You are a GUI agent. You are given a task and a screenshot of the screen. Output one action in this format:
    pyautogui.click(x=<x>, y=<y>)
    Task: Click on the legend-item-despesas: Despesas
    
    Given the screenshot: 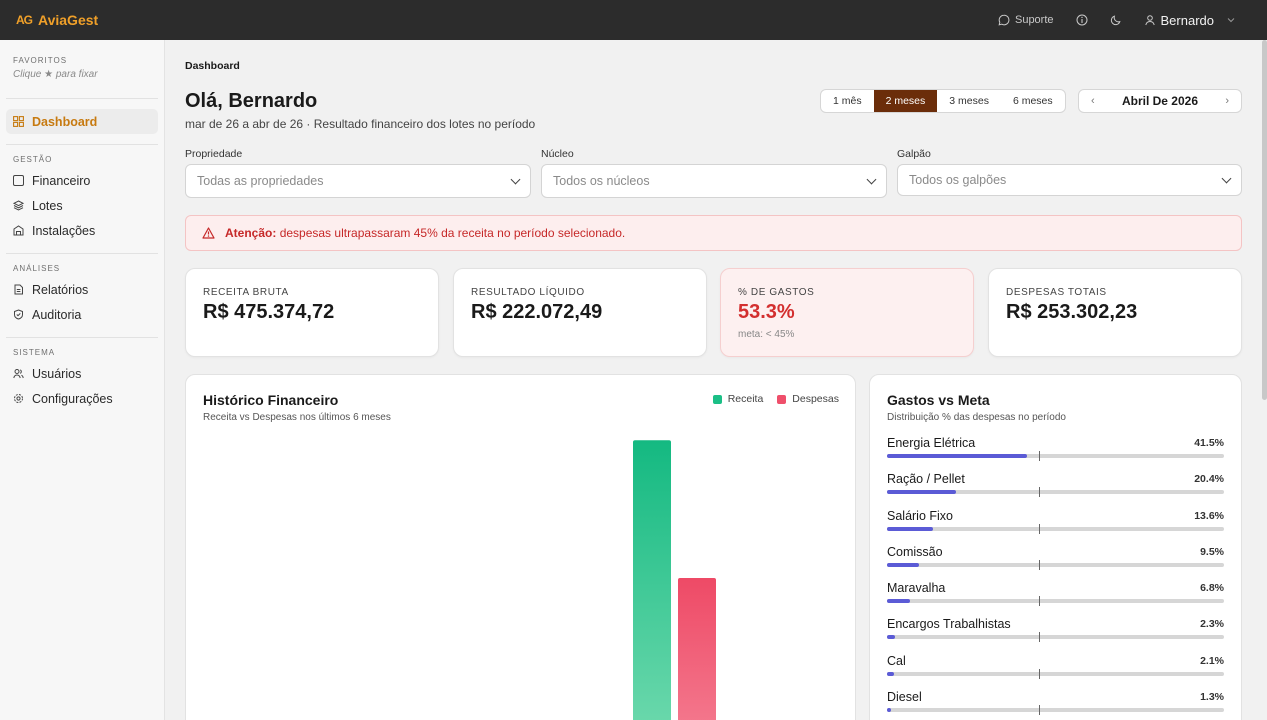 What is the action you would take?
    pyautogui.click(x=808, y=399)
    